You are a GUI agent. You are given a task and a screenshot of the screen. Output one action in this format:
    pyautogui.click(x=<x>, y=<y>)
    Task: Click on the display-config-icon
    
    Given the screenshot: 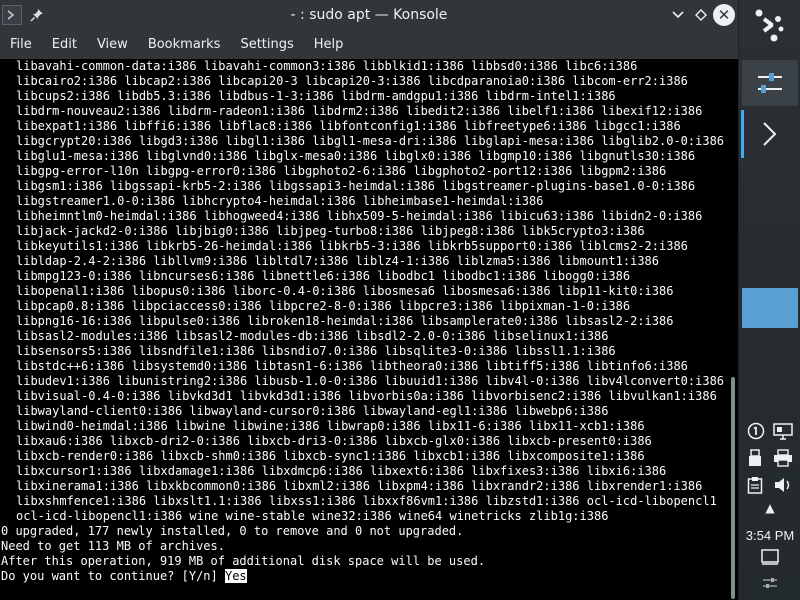 What is the action you would take?
    pyautogui.click(x=783, y=431)
    